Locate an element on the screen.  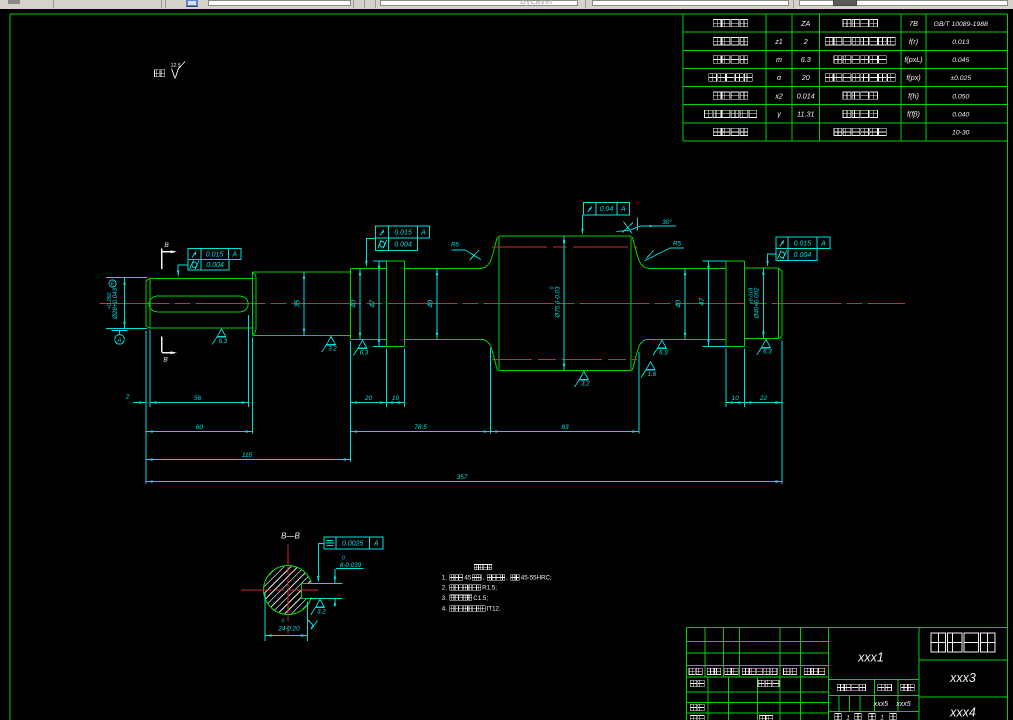
svg-text: 24-0.20 is located at coordinates (288, 629).